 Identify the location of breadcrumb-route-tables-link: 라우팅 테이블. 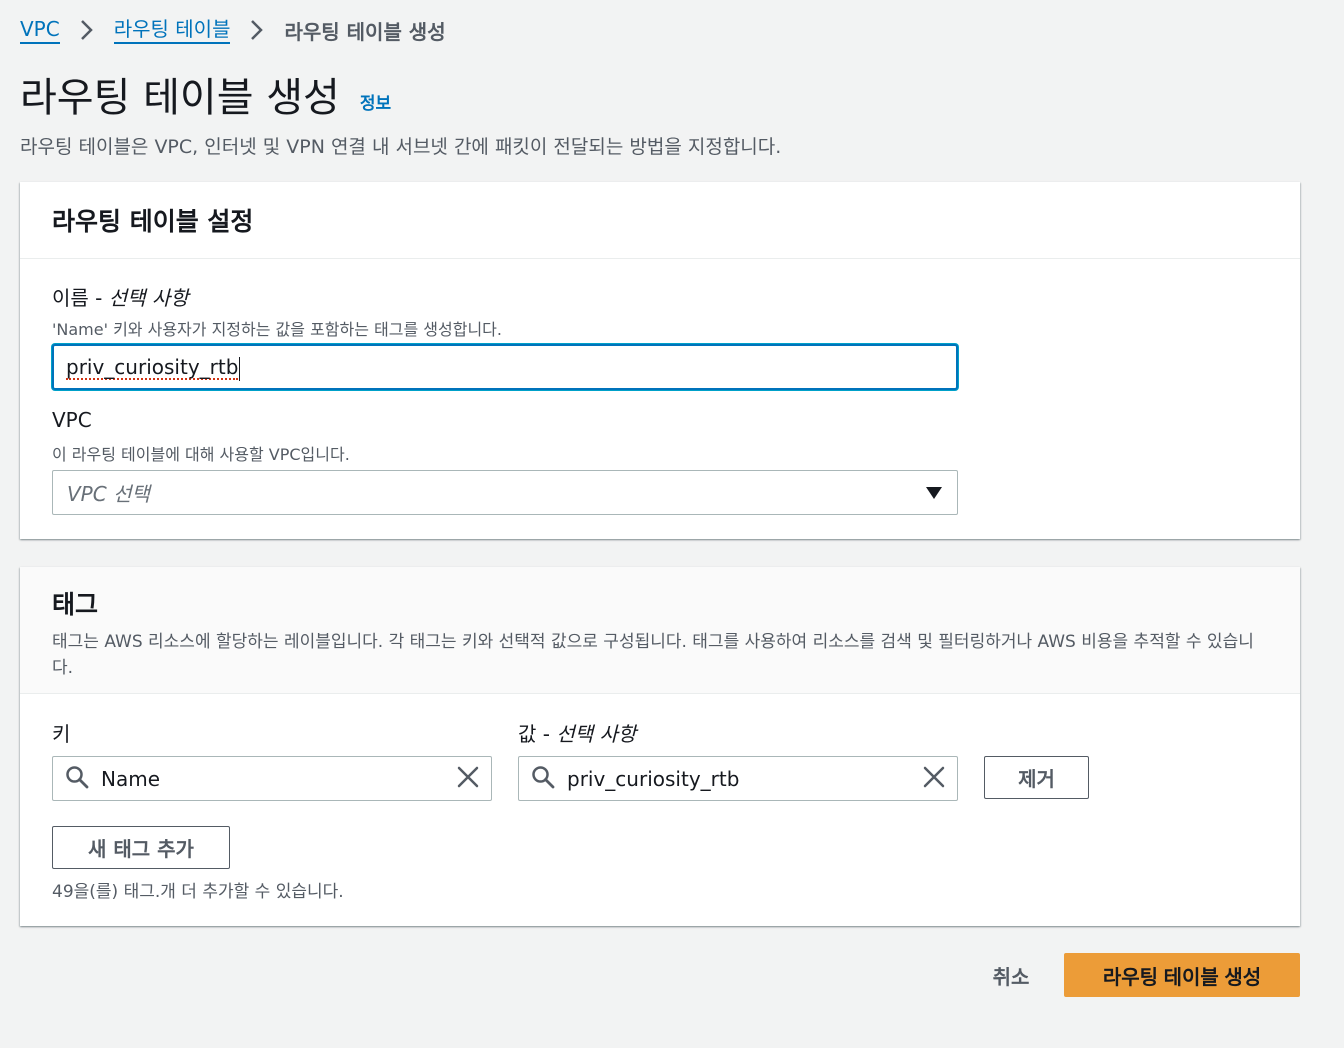
(172, 30).